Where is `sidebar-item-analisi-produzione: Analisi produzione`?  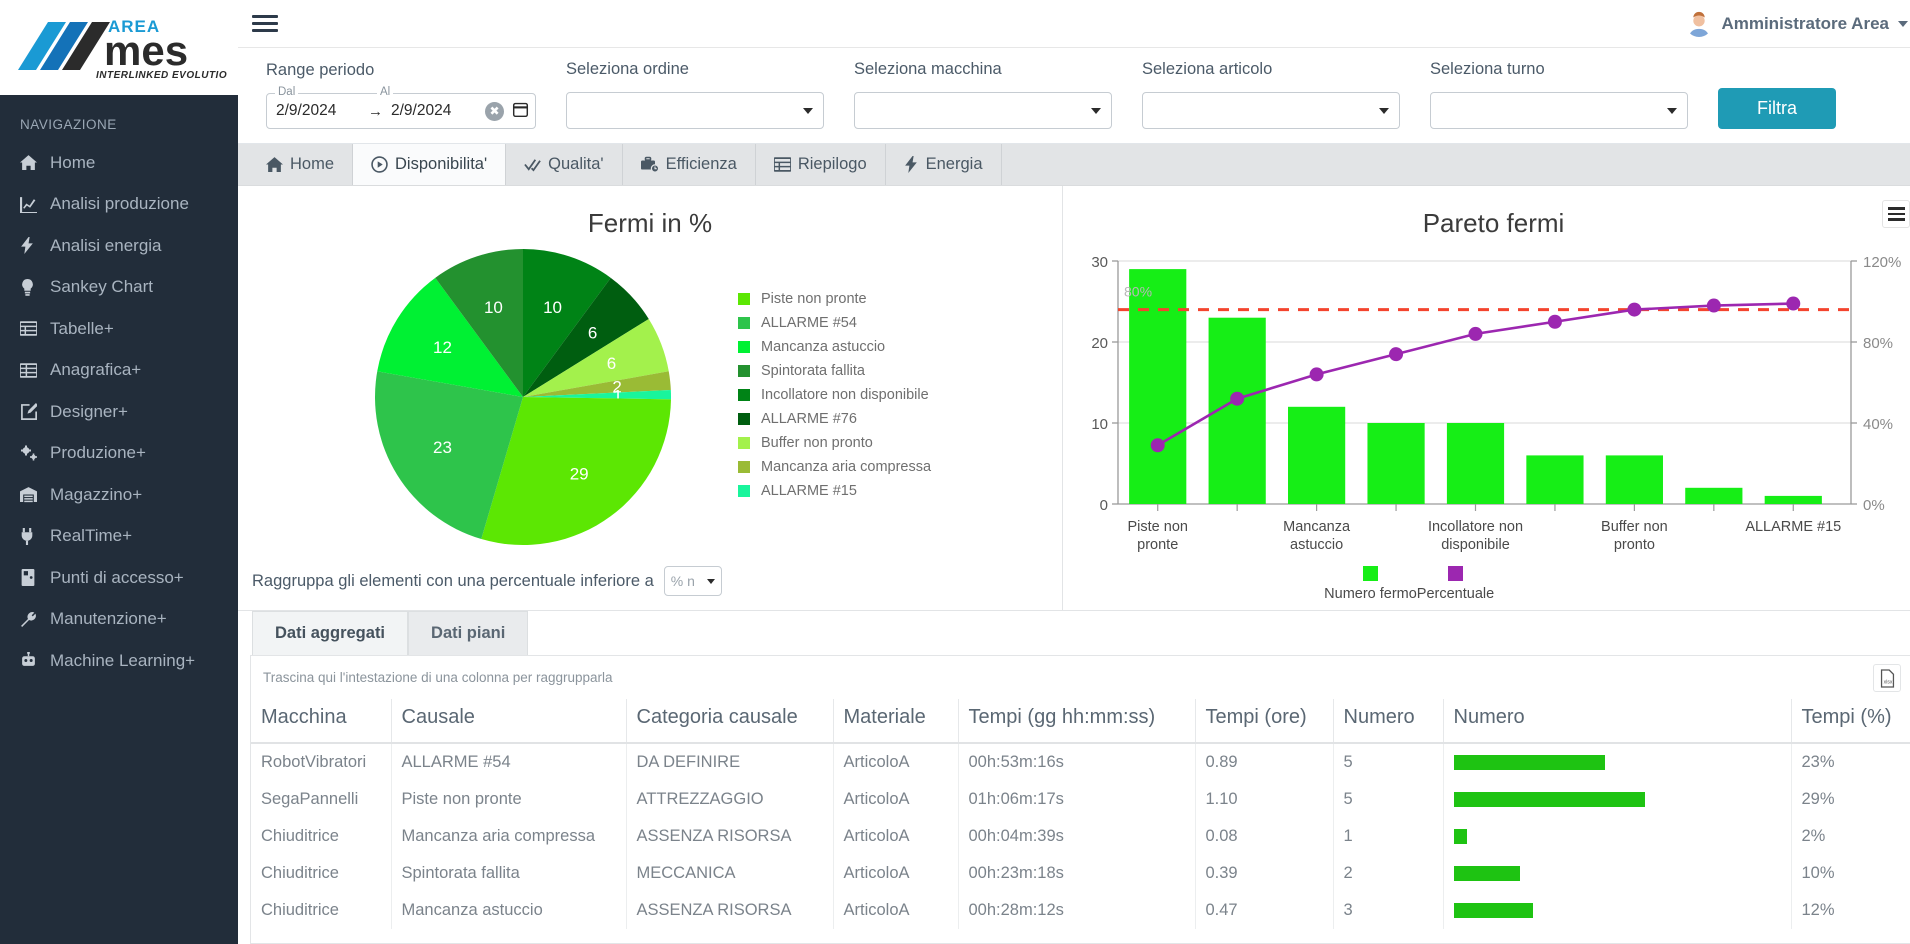 sidebar-item-analisi-produzione: Analisi produzione is located at coordinates (119, 205).